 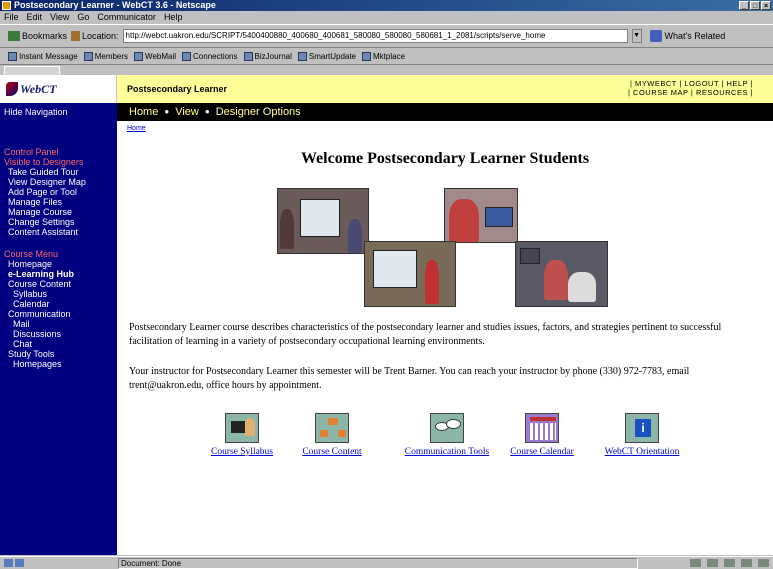 I want to click on calendar-icon, so click(x=542, y=428).